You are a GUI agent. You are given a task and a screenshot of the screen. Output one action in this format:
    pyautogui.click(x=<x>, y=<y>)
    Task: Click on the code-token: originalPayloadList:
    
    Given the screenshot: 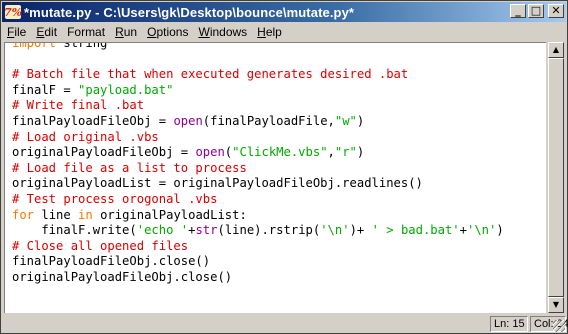 What is the action you would take?
    pyautogui.click(x=169, y=214)
    